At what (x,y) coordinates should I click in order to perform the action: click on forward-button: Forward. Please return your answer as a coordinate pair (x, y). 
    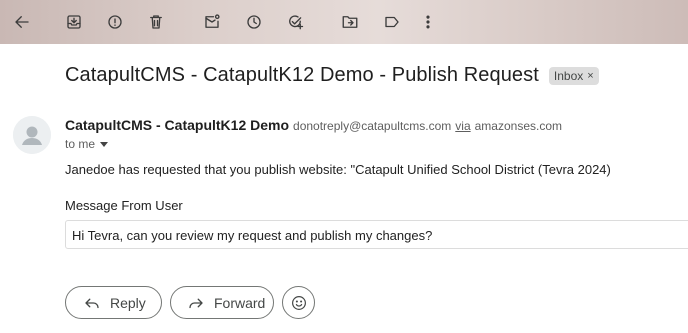
    Looking at the image, I should click on (222, 302).